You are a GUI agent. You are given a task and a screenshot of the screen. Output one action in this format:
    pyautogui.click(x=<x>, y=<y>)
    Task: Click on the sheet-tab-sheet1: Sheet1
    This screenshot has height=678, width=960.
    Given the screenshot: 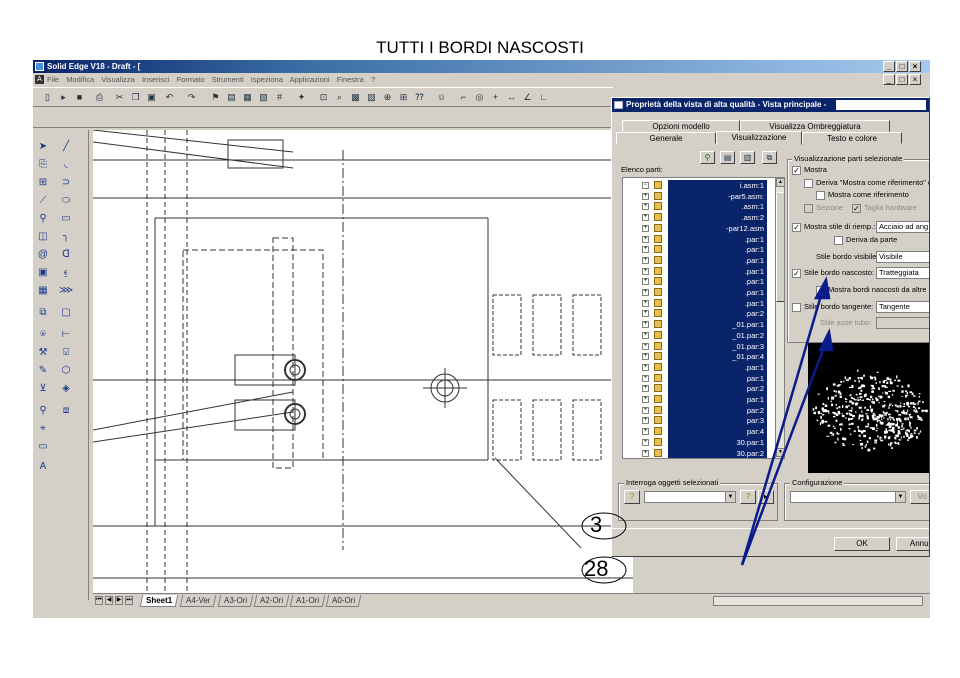 What is the action you would take?
    pyautogui.click(x=159, y=601)
    